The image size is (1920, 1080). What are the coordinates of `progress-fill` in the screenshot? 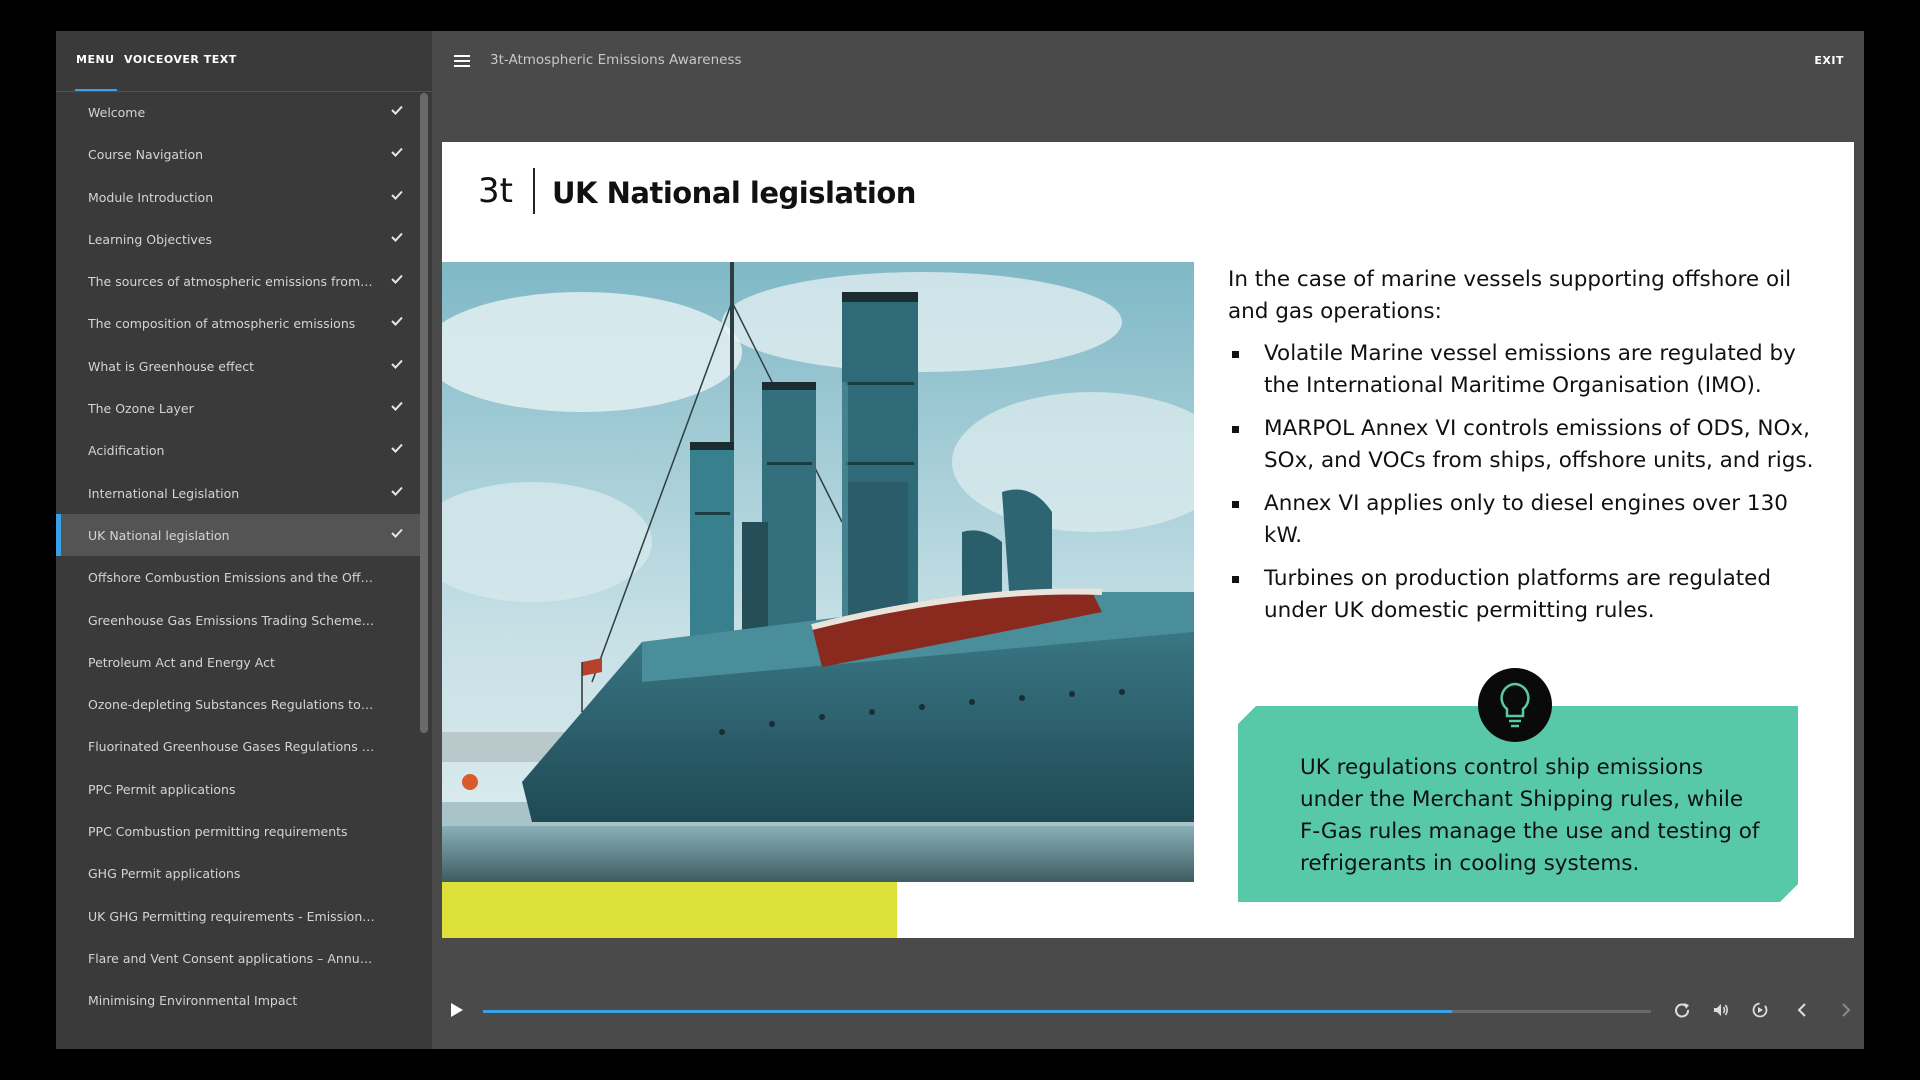 It's located at (968, 1011).